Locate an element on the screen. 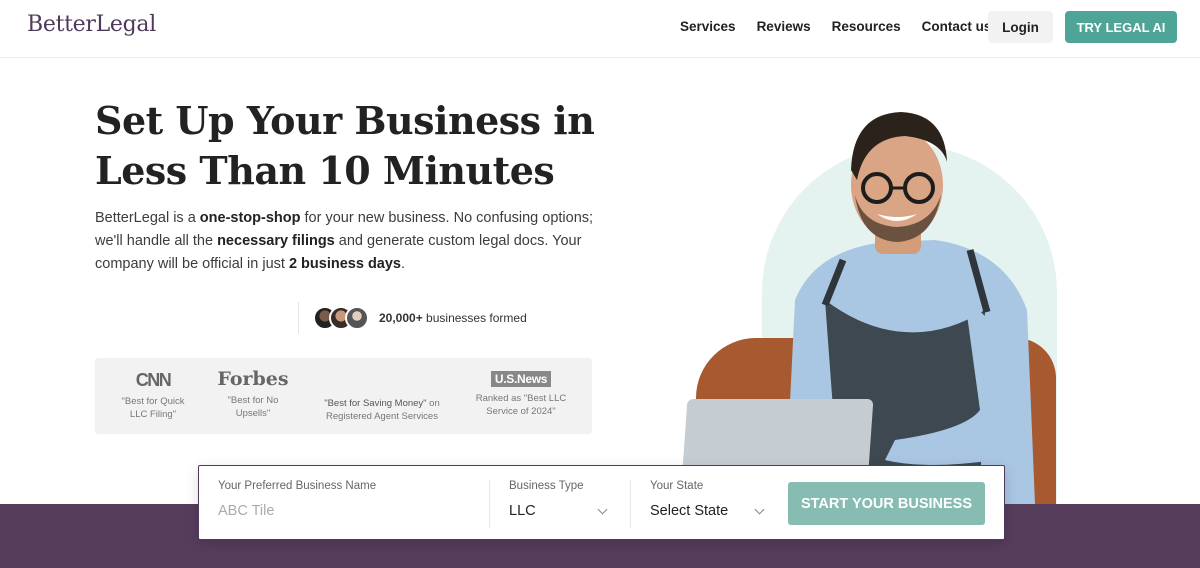 The height and width of the screenshot is (568, 1200). press-caption: Ranked as "Best LLC Service of 2024" is located at coordinates (521, 405).